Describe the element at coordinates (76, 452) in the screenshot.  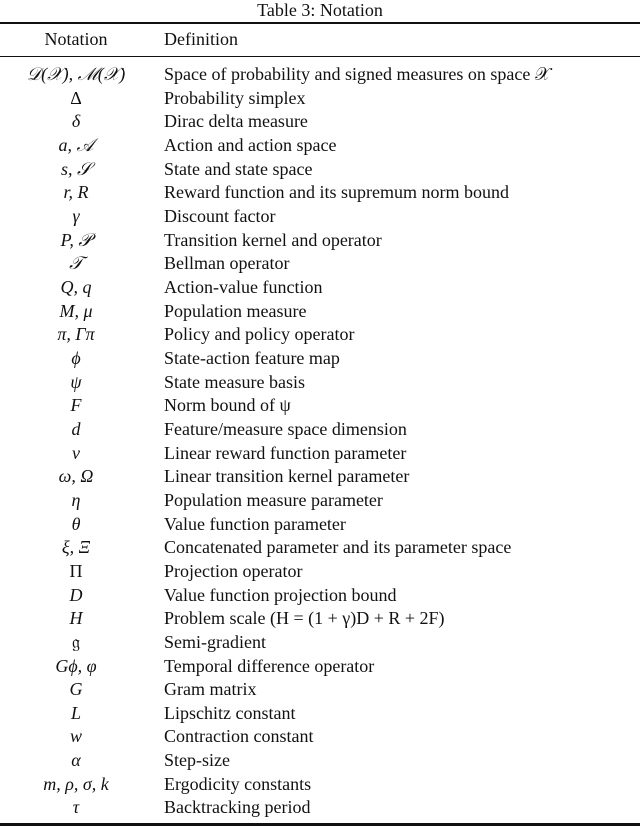
I see `notation-cell: ν` at that location.